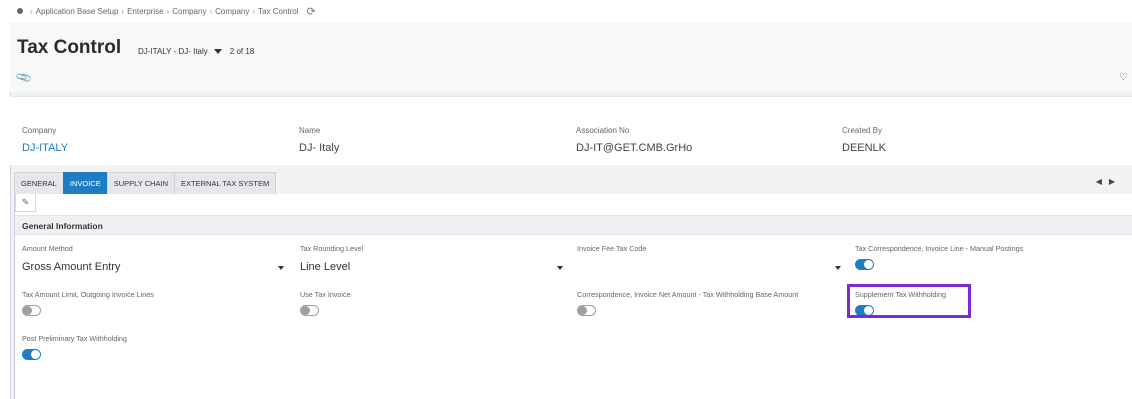 This screenshot has height=399, width=1132. Describe the element at coordinates (325, 303) in the screenshot. I see `use-tax-invoice-field: Use Tax Invoice` at that location.